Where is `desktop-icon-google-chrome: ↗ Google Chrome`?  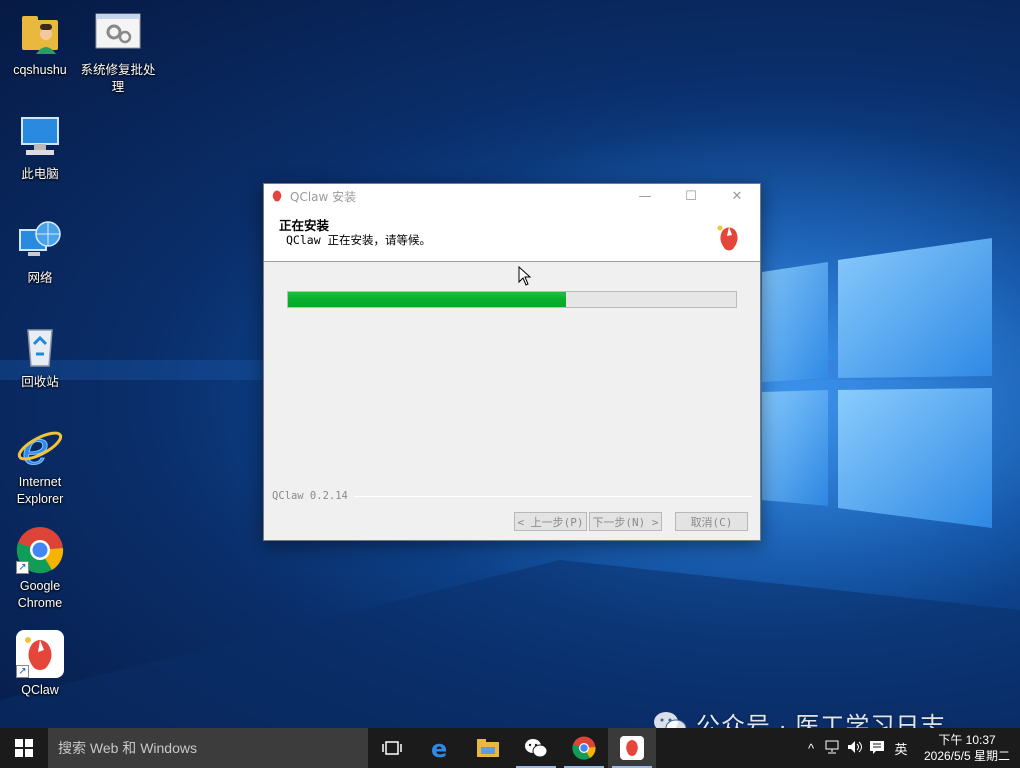
desktop-icon-google-chrome: ↗ Google Chrome is located at coordinates (40, 569).